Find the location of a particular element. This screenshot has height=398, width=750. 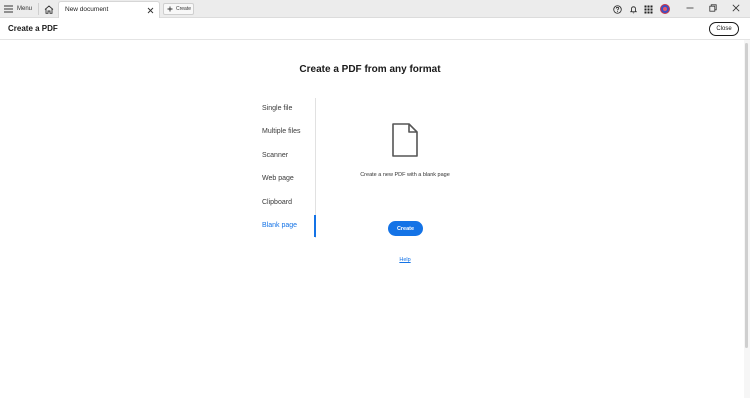

home-icon is located at coordinates (49, 9).